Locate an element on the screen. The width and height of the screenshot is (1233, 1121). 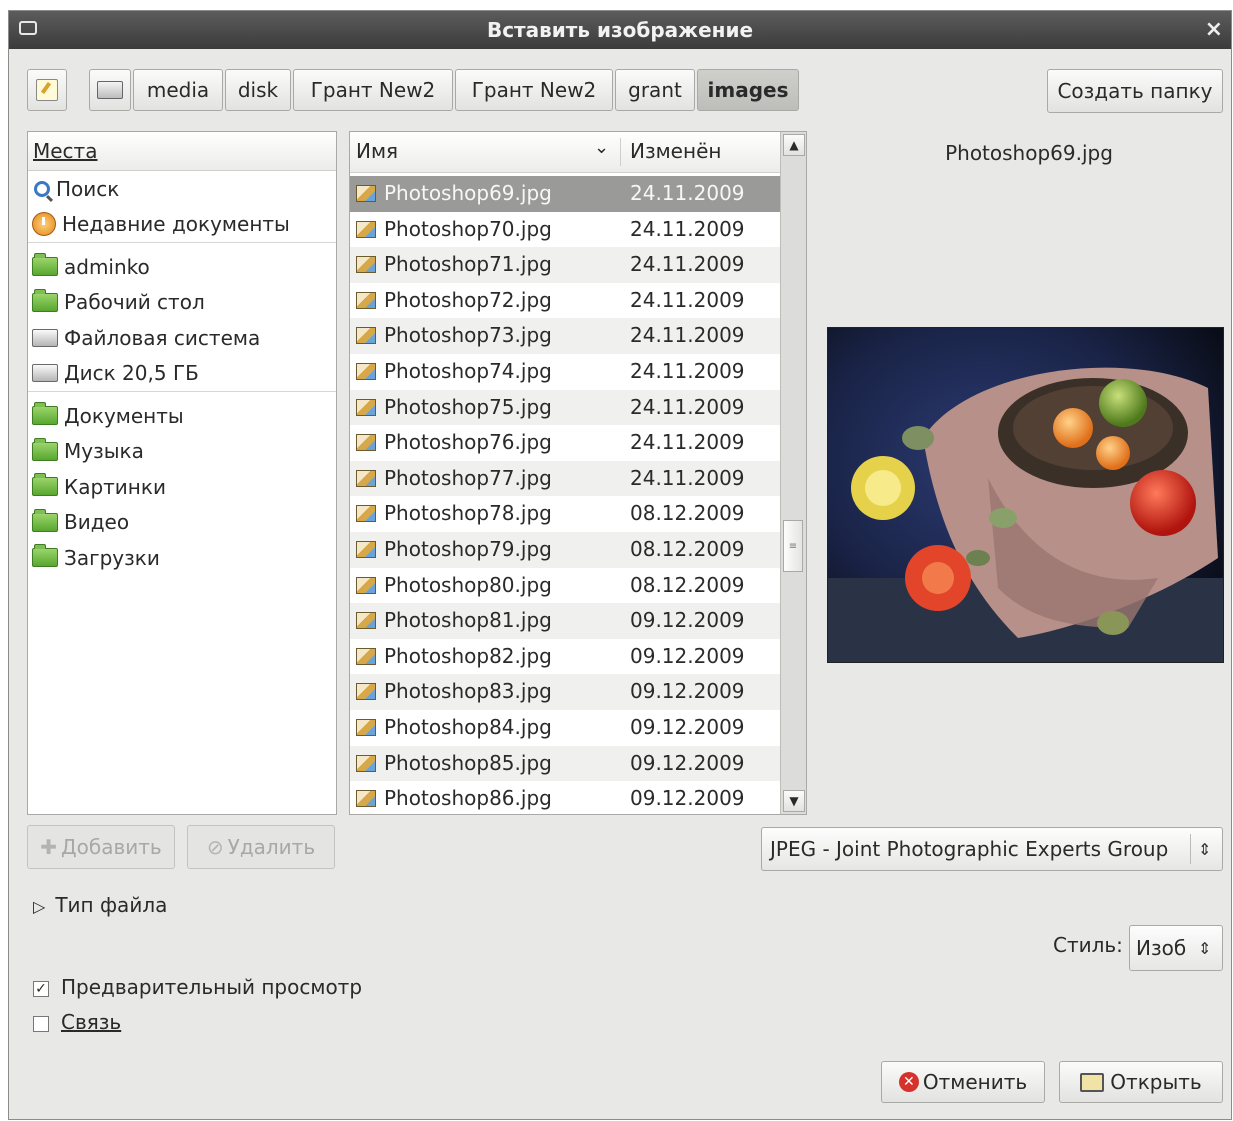
place-pictures: Картинки is located at coordinates (182, 487).